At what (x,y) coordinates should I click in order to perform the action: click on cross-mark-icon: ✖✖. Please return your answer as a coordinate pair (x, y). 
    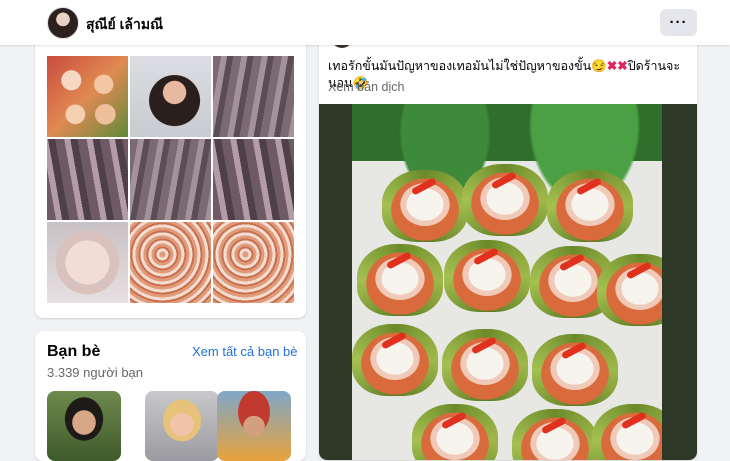
    Looking at the image, I should click on (617, 66).